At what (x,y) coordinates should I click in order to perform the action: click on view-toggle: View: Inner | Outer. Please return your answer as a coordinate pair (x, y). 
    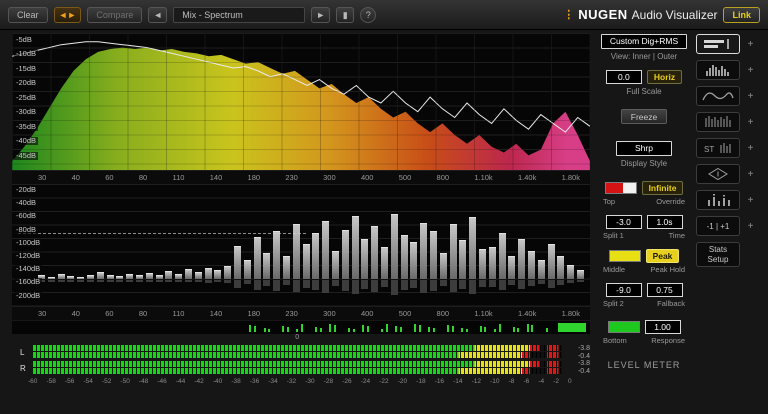
    Looking at the image, I should click on (644, 56).